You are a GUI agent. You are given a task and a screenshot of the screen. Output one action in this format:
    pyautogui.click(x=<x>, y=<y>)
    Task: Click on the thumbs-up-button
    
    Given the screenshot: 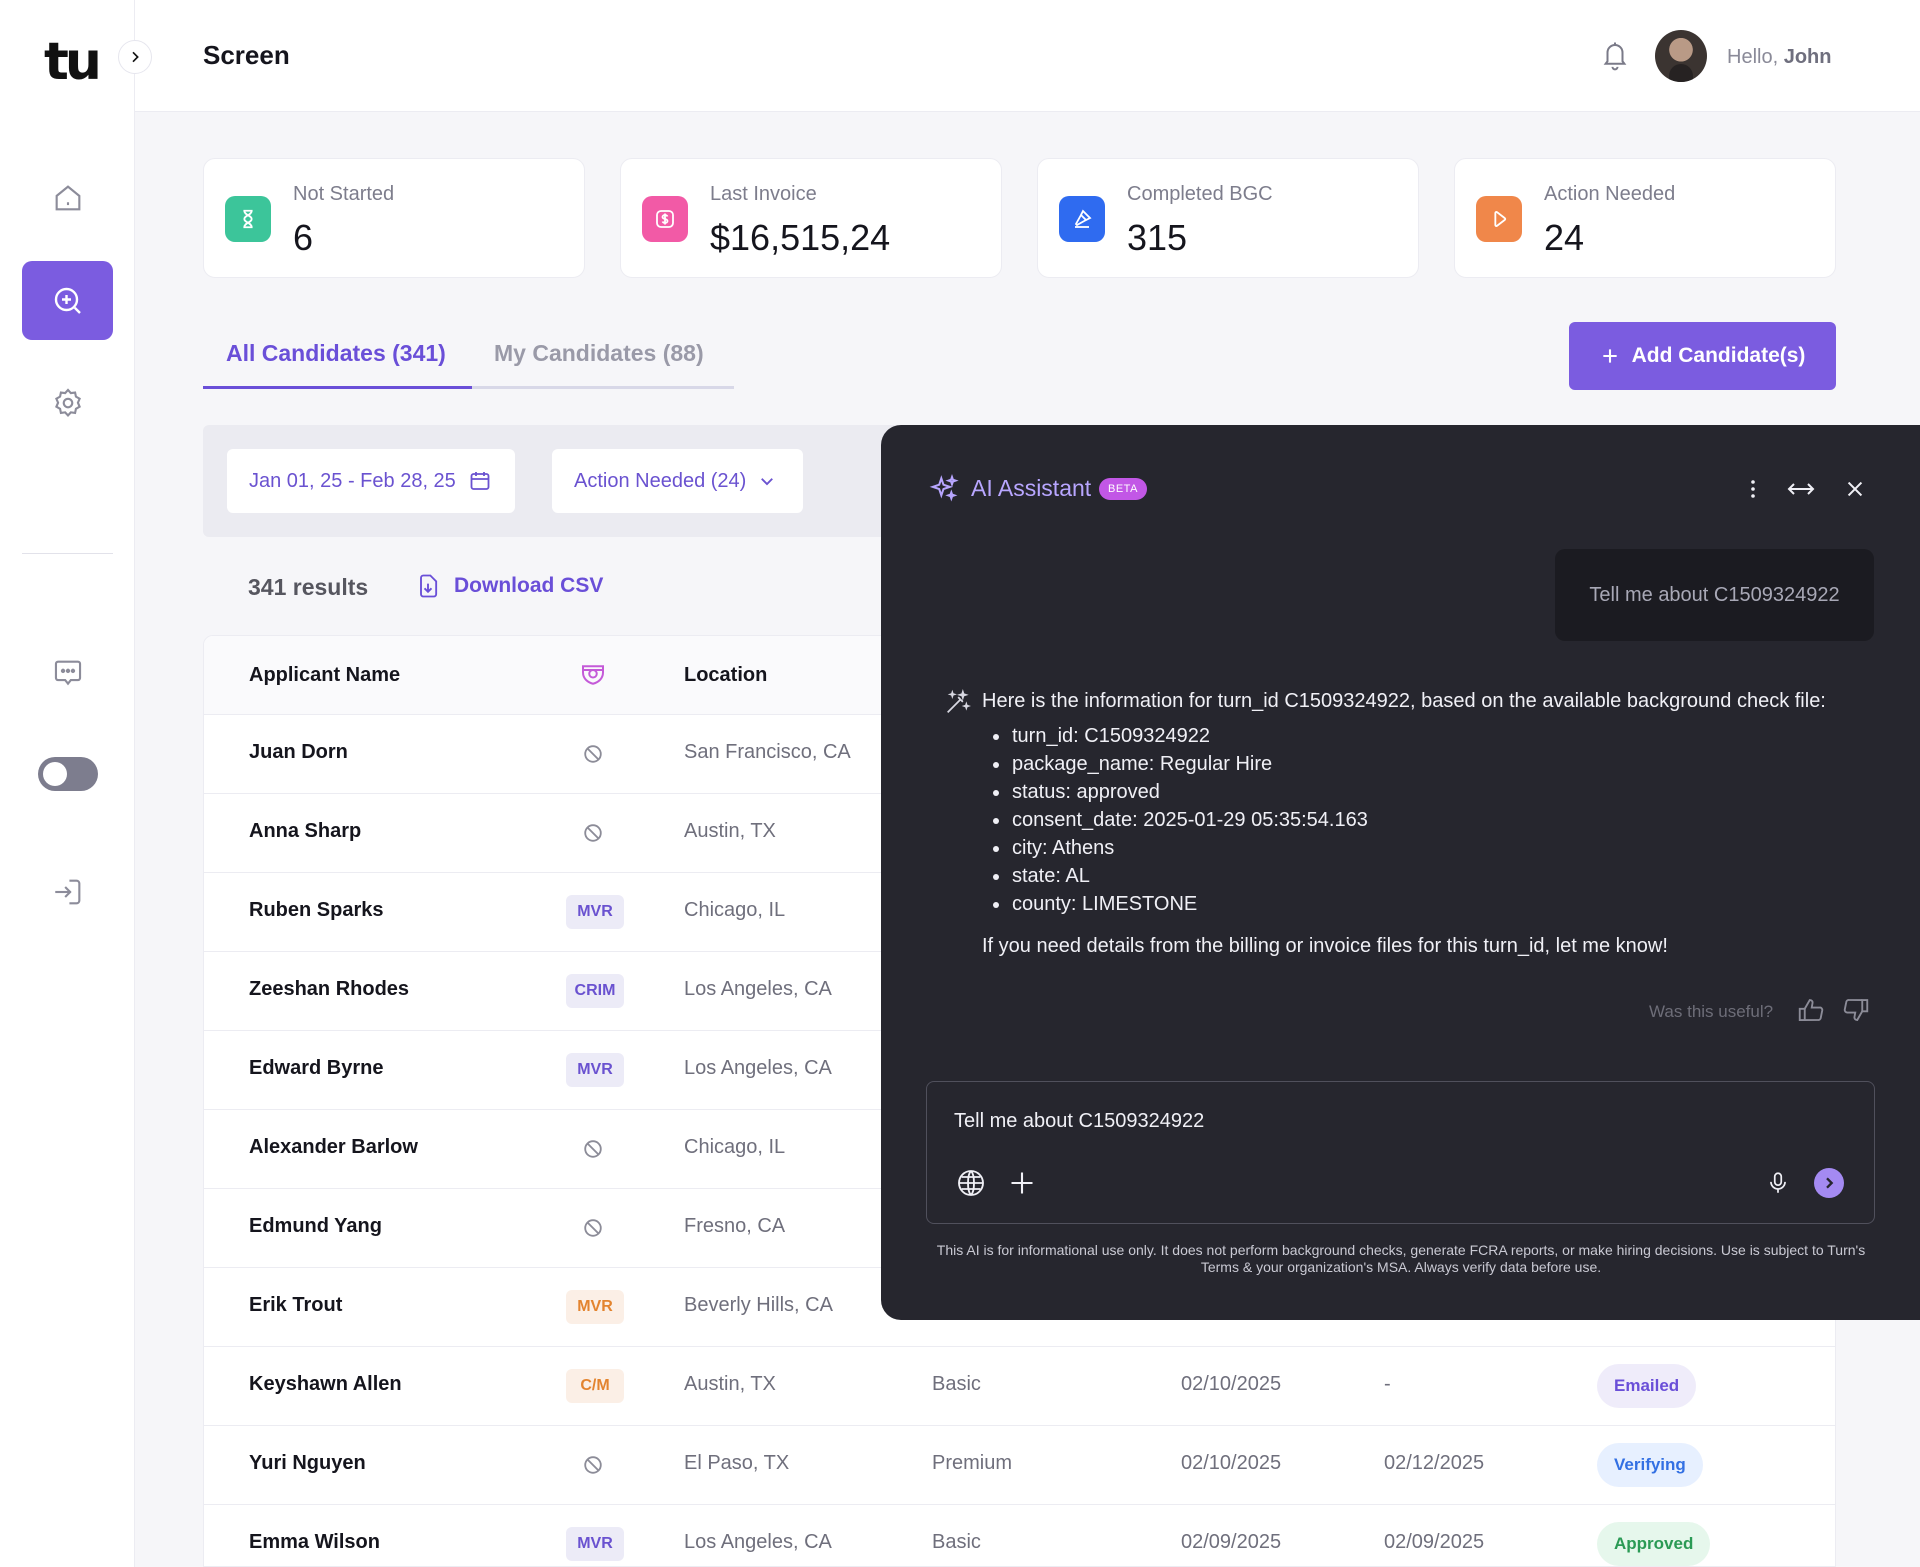 What is the action you would take?
    pyautogui.click(x=1811, y=1012)
    